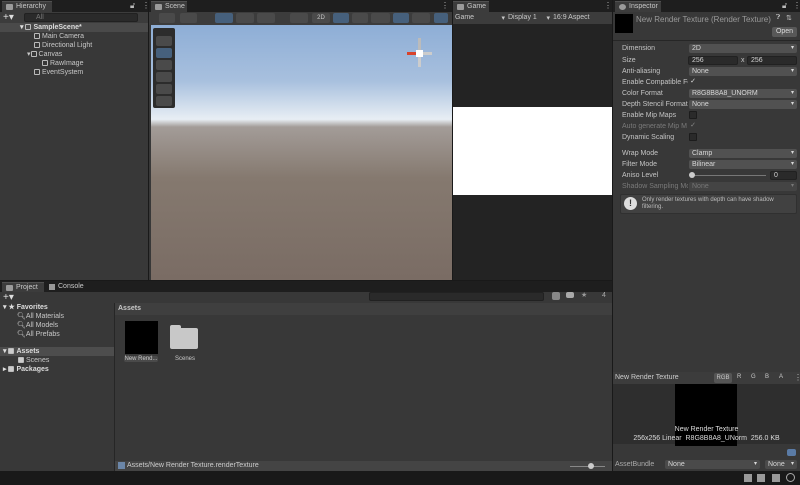 The height and width of the screenshot is (485, 800). What do you see at coordinates (40, 316) in the screenshot?
I see `favorite-item: 🔍︎All Materials` at bounding box center [40, 316].